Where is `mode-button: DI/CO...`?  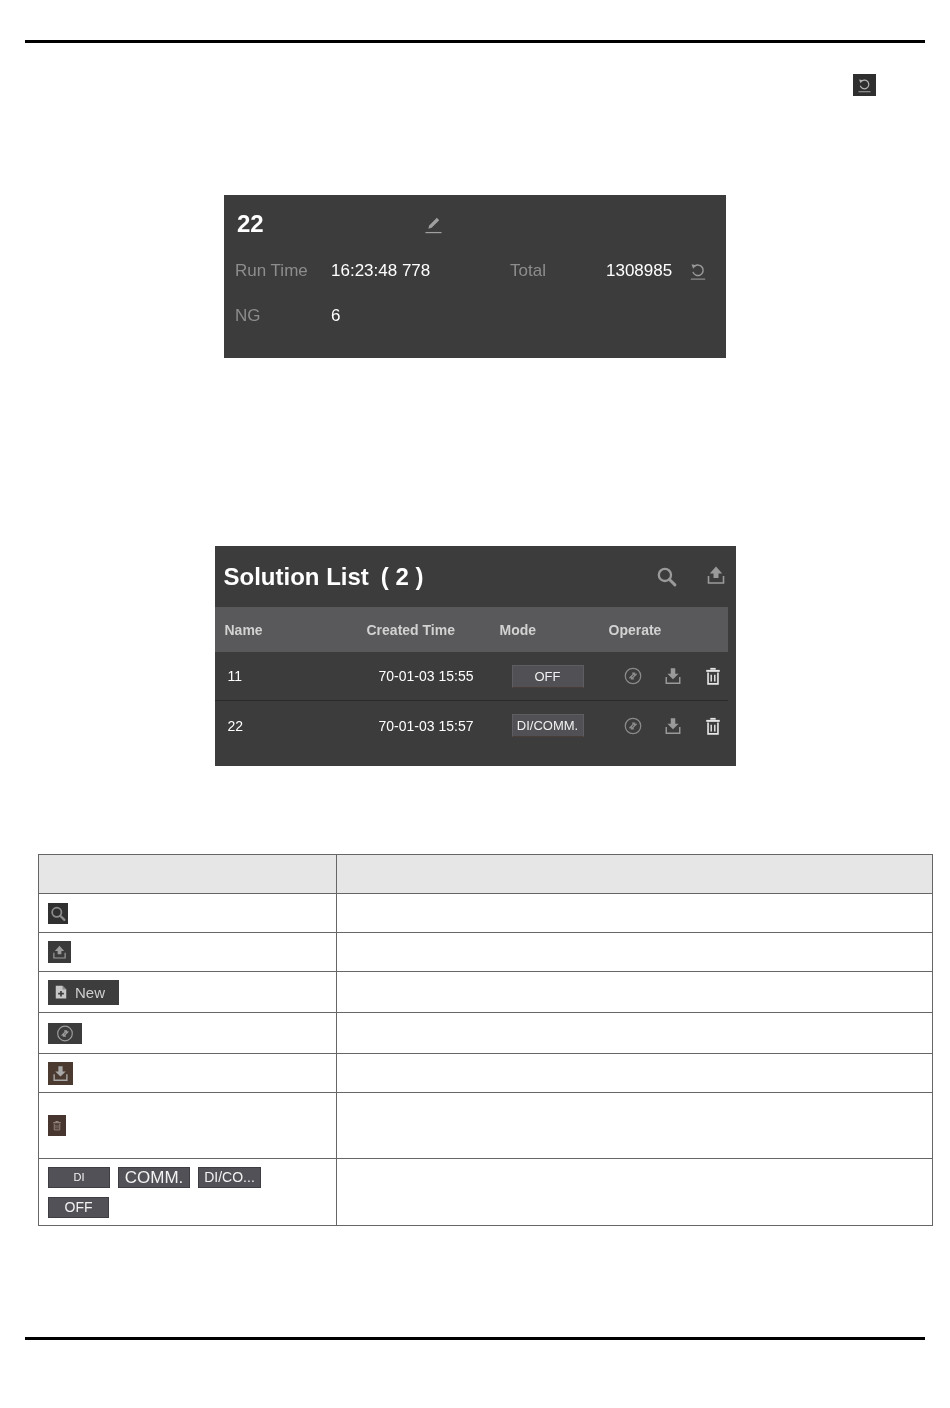 mode-button: DI/CO... is located at coordinates (229, 1177).